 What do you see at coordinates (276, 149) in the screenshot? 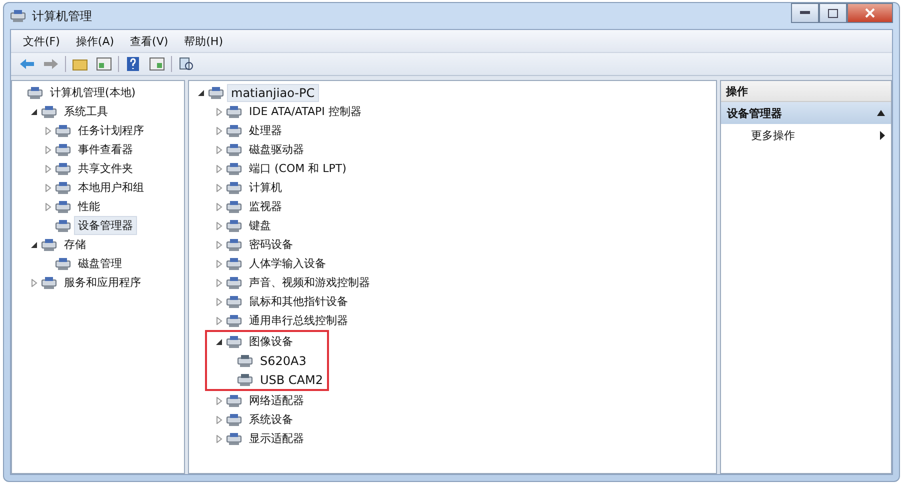
I see `tree-item: 磁盘驱动器` at bounding box center [276, 149].